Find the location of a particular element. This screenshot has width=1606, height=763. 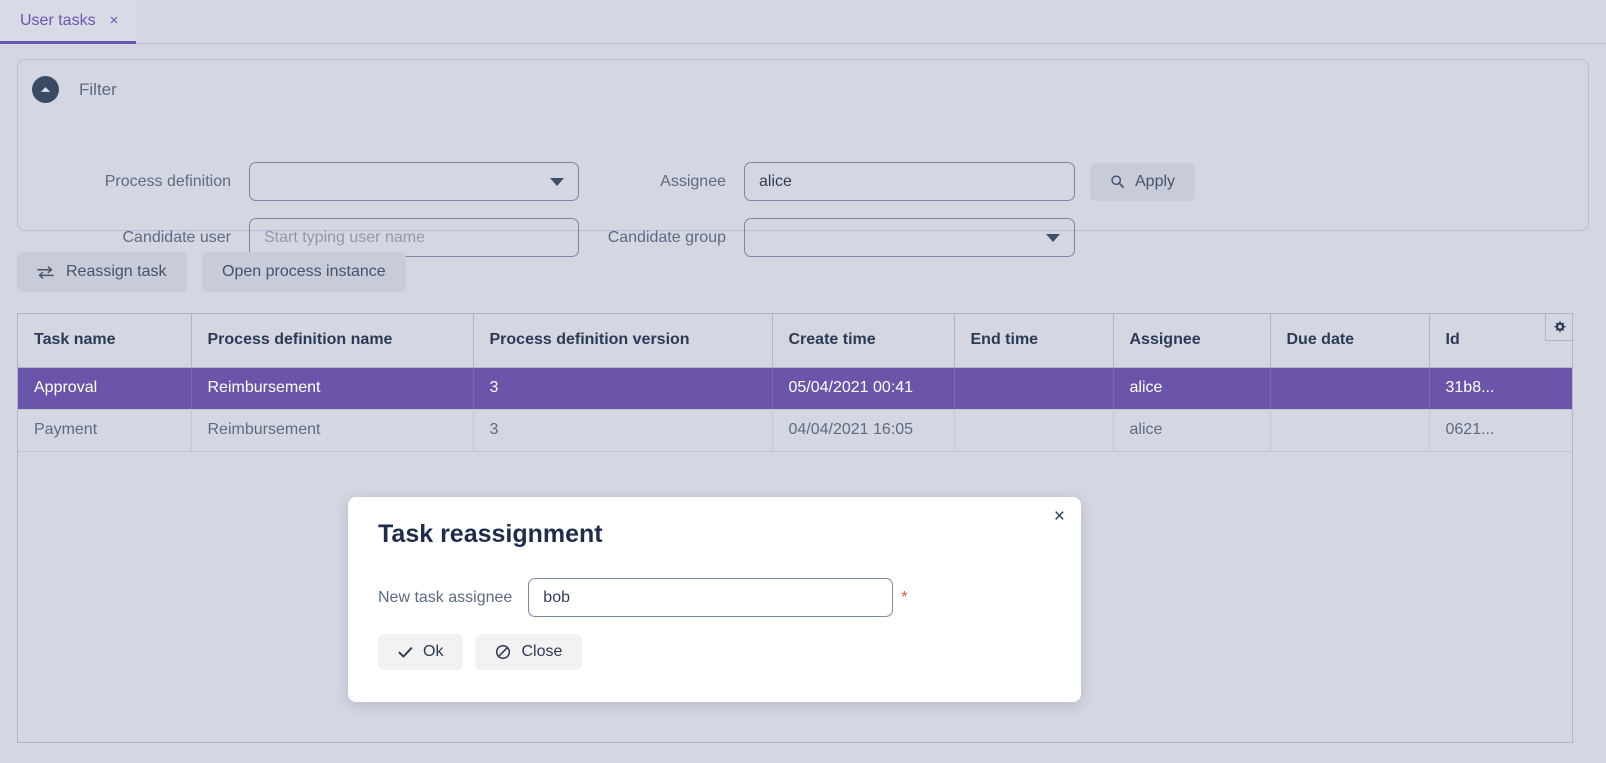

new-assignee-field-row: New task assignee * is located at coordinates (643, 597).